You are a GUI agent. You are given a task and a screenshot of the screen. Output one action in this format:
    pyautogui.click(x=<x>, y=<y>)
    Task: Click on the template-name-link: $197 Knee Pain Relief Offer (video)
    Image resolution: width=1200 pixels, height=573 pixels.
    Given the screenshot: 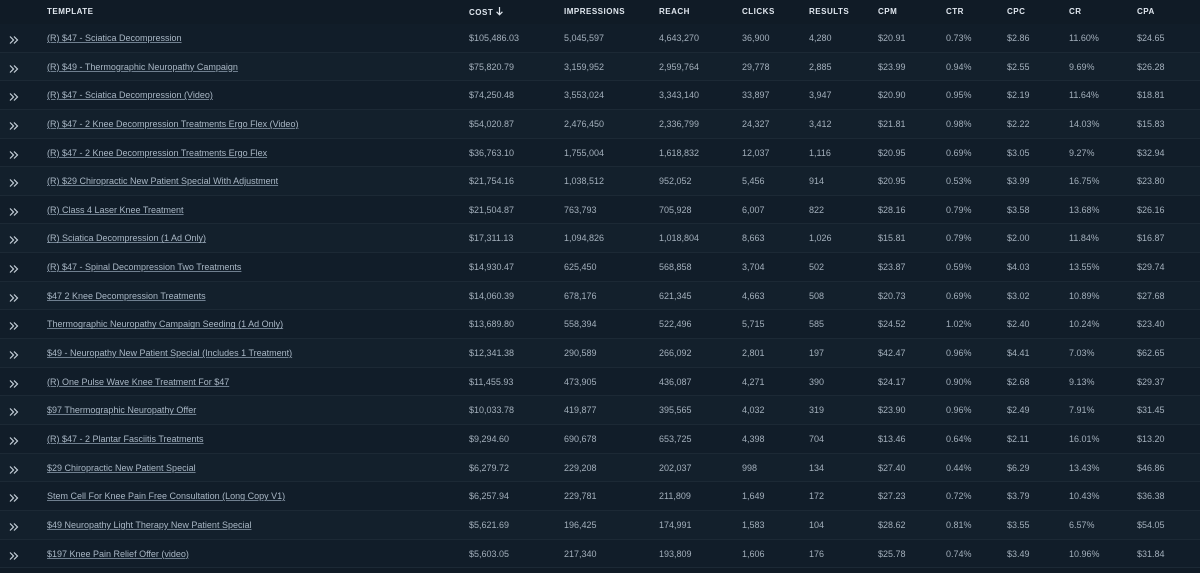 What is the action you would take?
    pyautogui.click(x=118, y=554)
    